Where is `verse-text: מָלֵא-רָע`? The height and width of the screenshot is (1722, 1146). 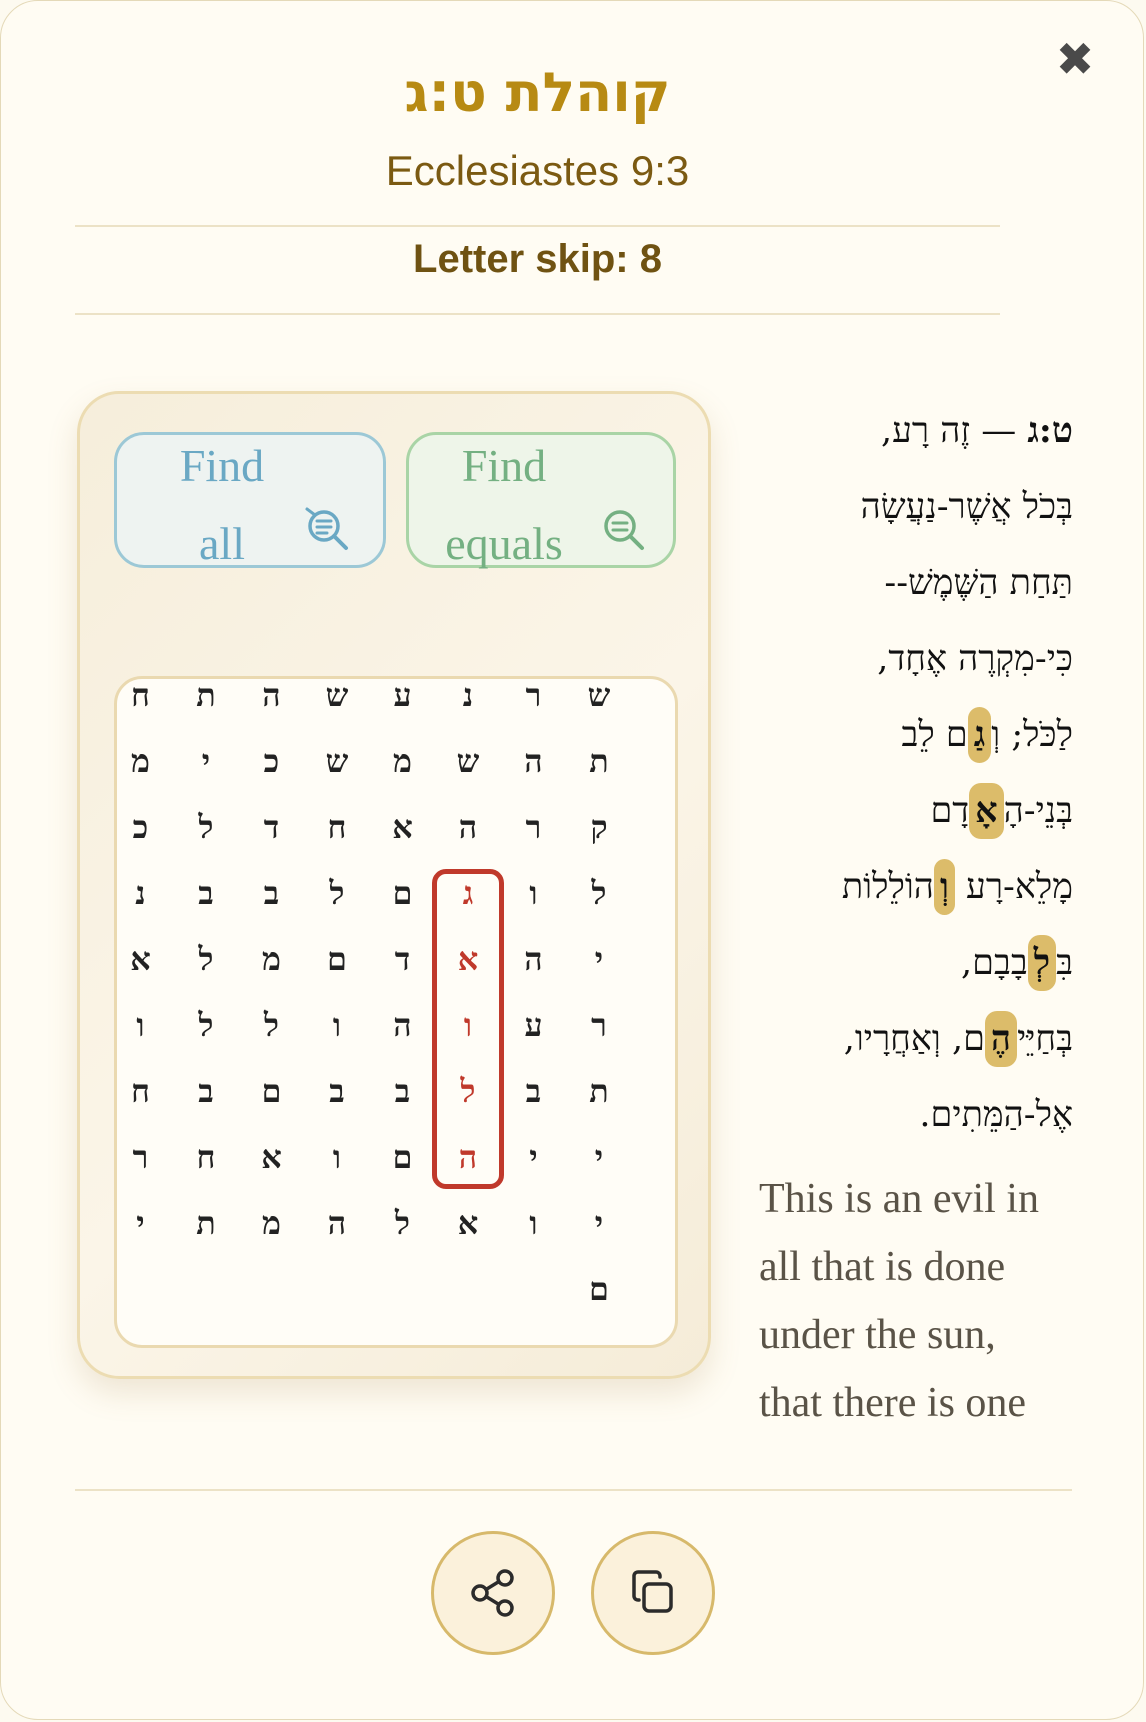 verse-text: מָלֵא-רָע is located at coordinates (1013, 887).